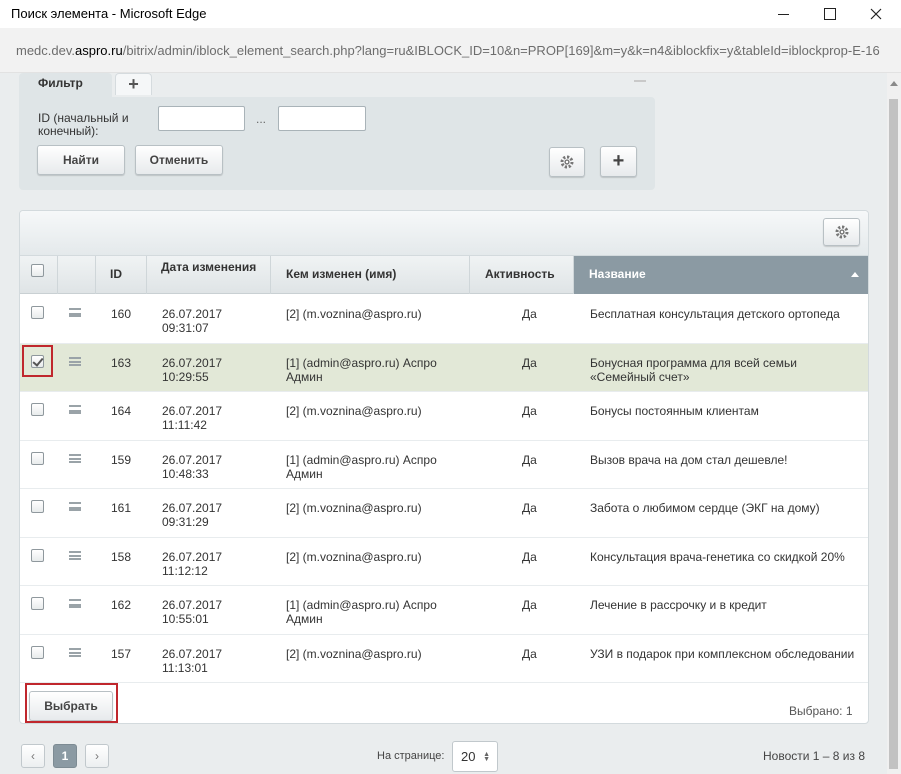  Describe the element at coordinates (618, 161) in the screenshot. I see `add-filter-field-button: +` at that location.